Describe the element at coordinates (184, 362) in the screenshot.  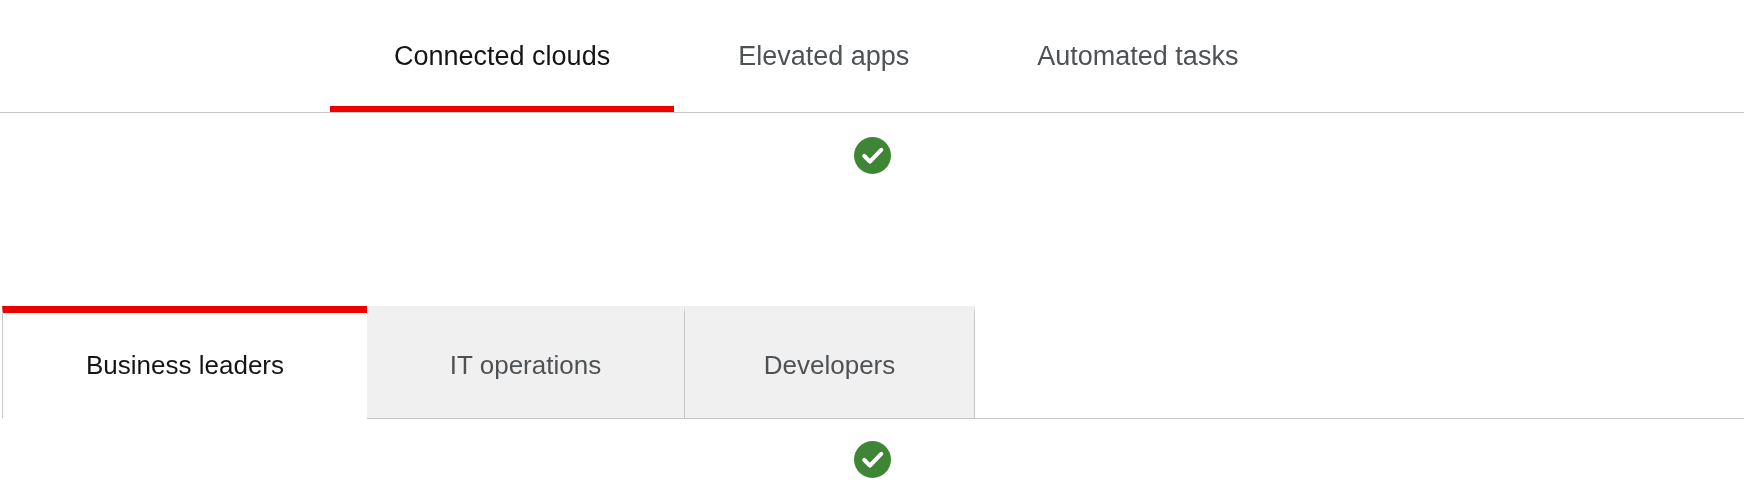
I see `tab: Business leaders` at that location.